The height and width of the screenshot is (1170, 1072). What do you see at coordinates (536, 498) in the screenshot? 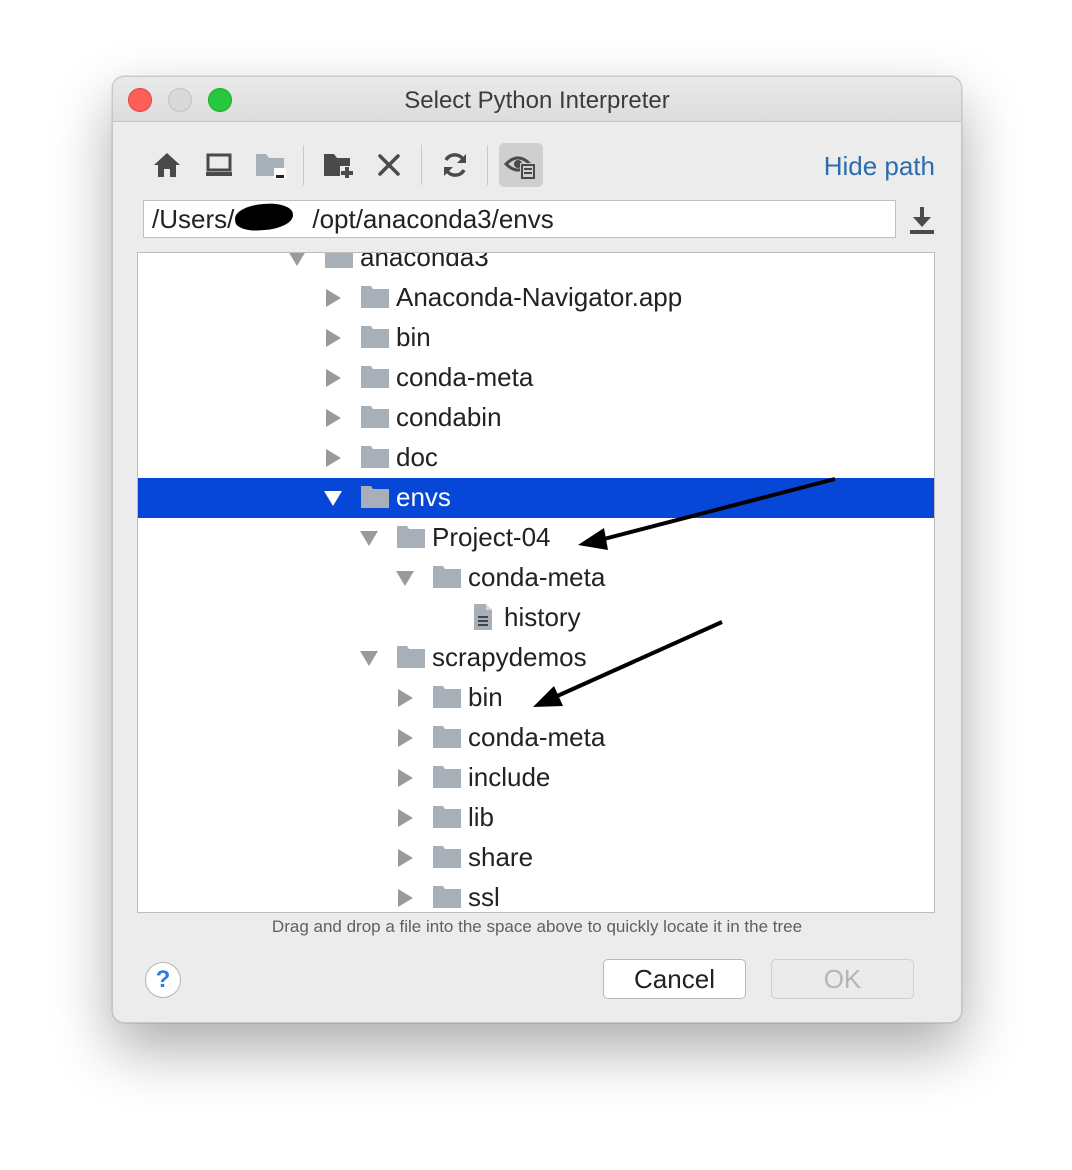
I see `tree-row: envs` at bounding box center [536, 498].